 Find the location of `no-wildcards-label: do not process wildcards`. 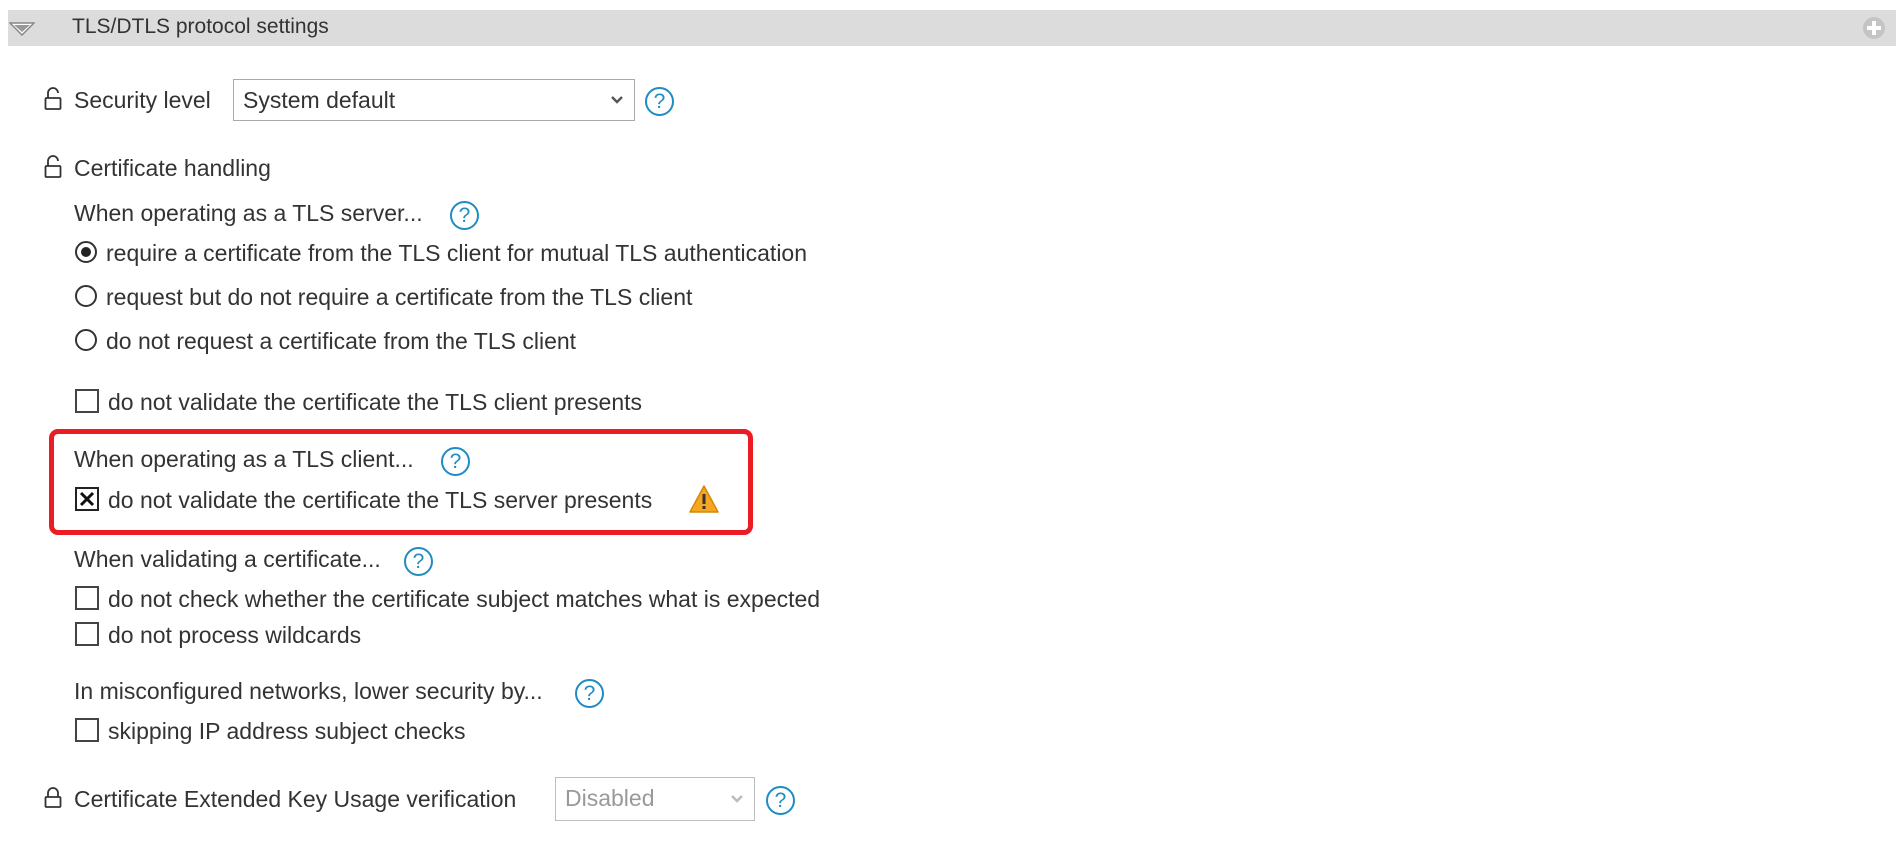

no-wildcards-label: do not process wildcards is located at coordinates (234, 635).